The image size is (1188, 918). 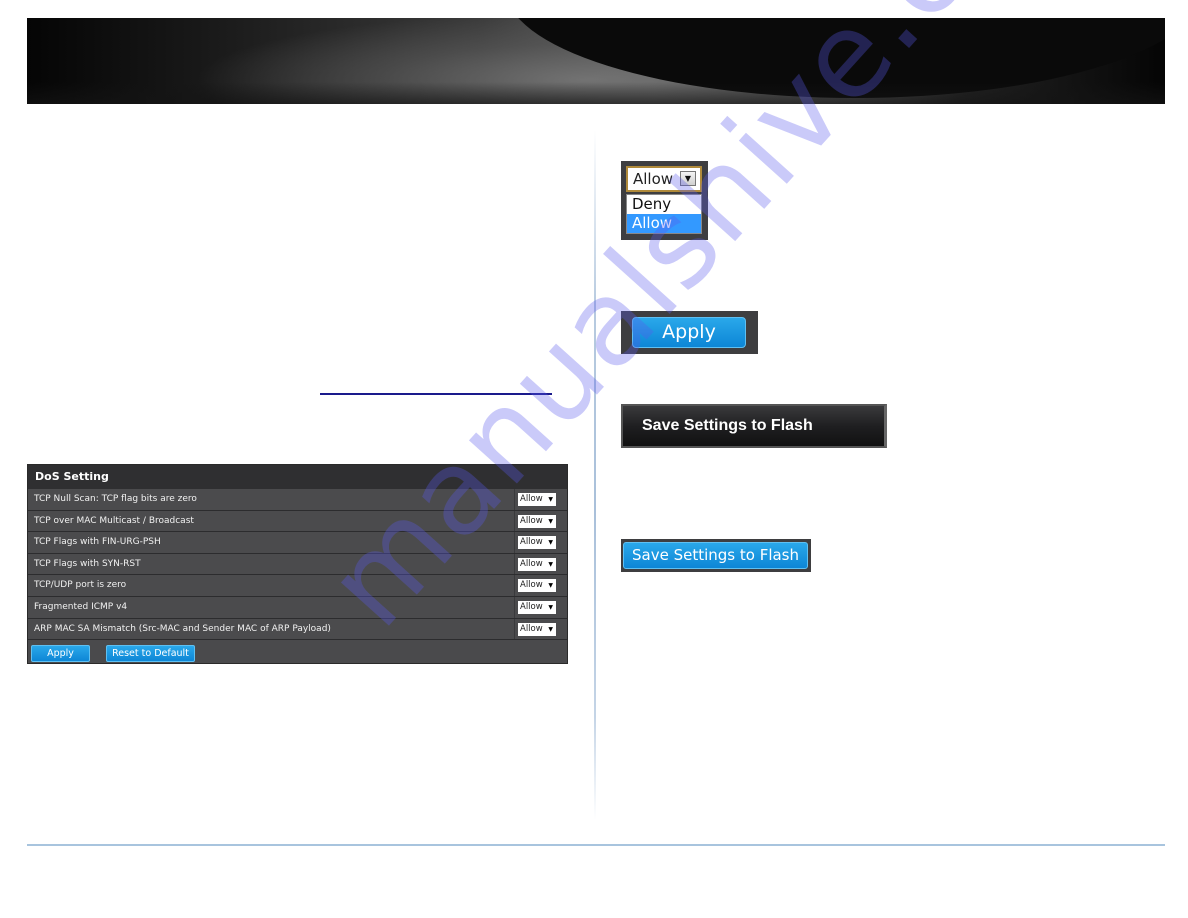 I want to click on header-banner, so click(x=596, y=61).